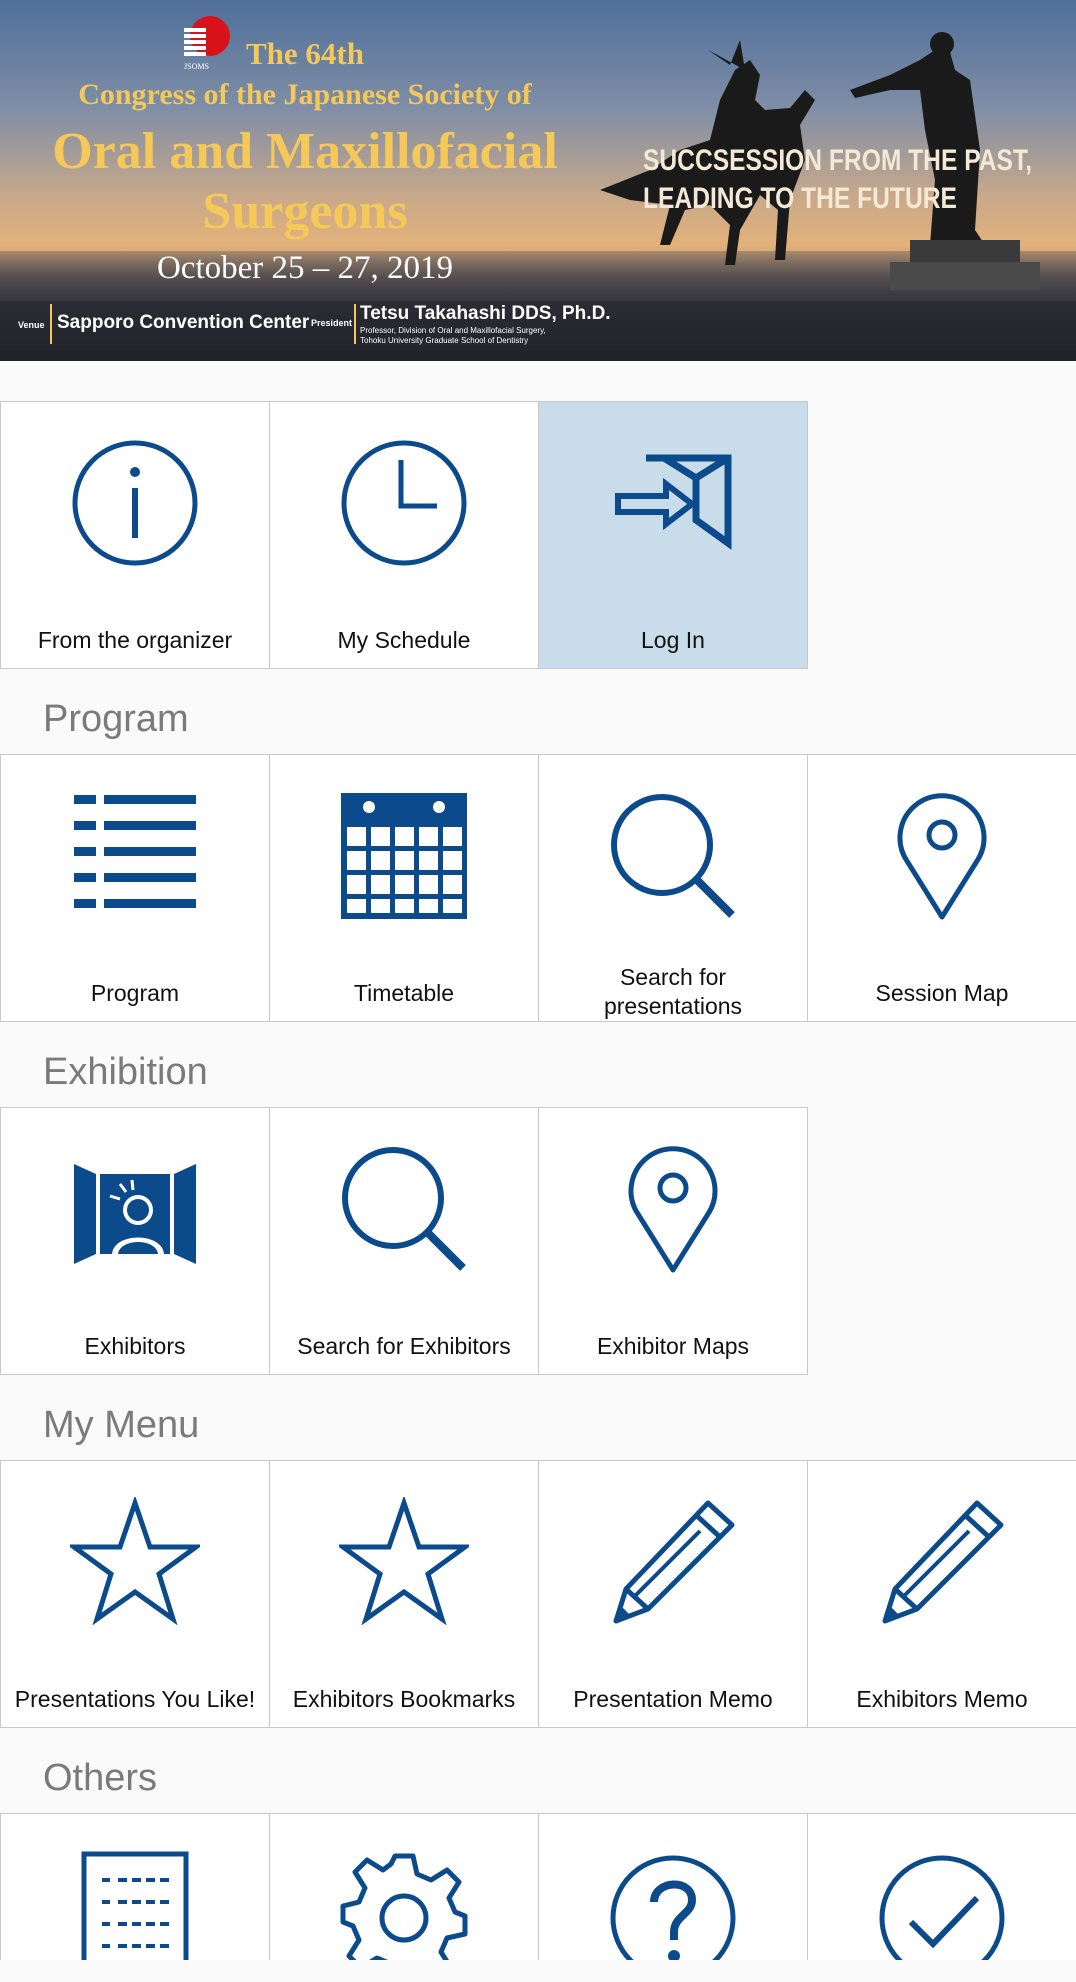 Image resolution: width=1076 pixels, height=1982 pixels. I want to click on menu-tile-search-for-exhibitors: Search for Exhibitors, so click(404, 1241).